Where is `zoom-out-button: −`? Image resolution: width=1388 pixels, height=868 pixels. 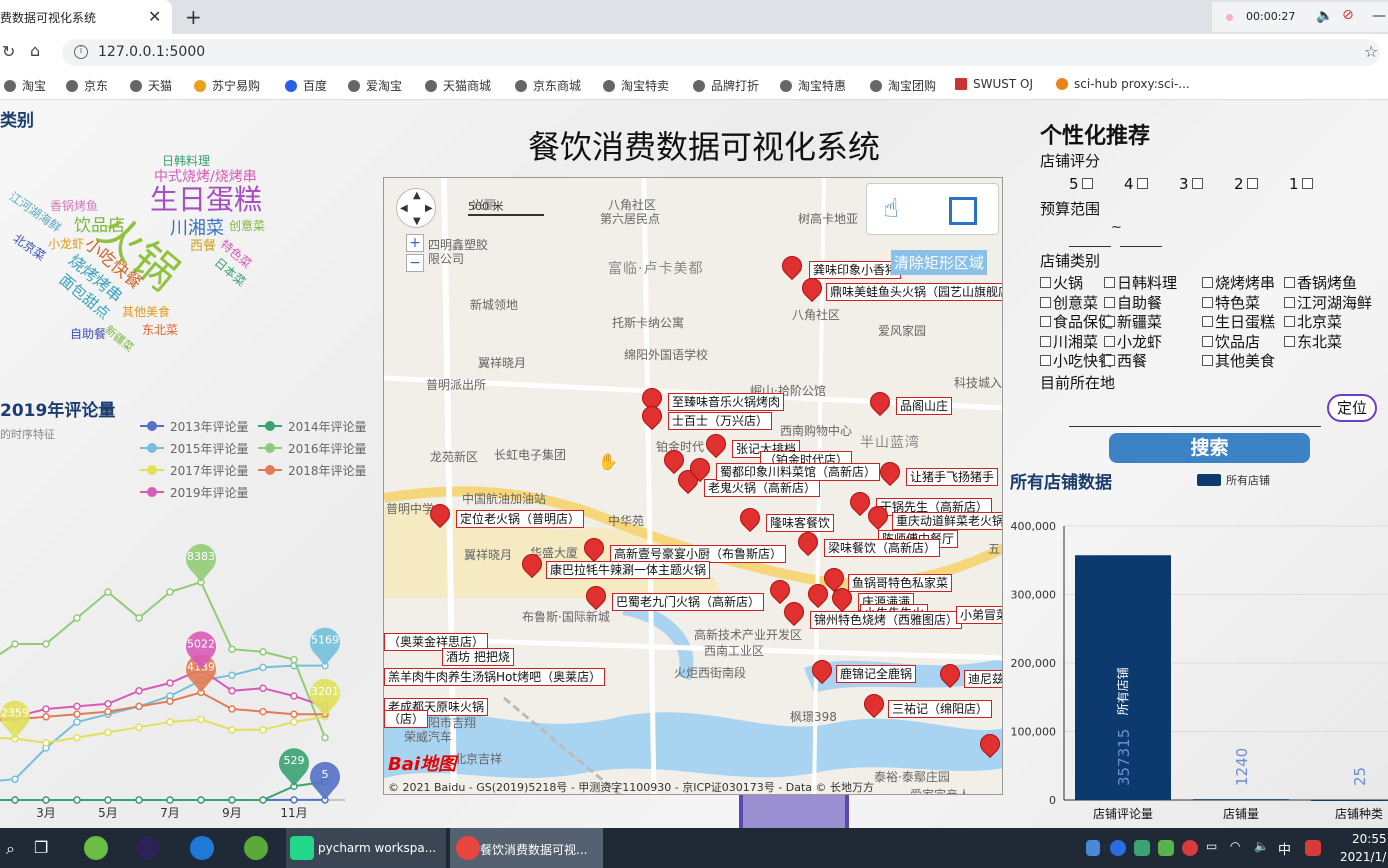
zoom-out-button: − is located at coordinates (415, 263).